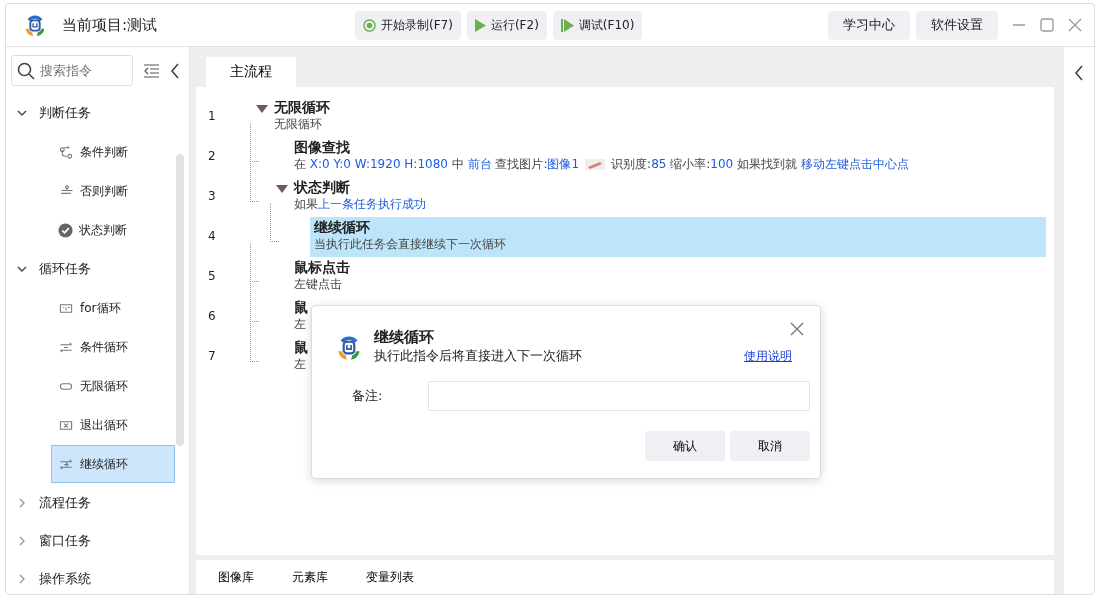 Image resolution: width=1100 pixels, height=600 pixels. Describe the element at coordinates (390, 577) in the screenshot. I see `bottom-tab: 变量列表` at that location.